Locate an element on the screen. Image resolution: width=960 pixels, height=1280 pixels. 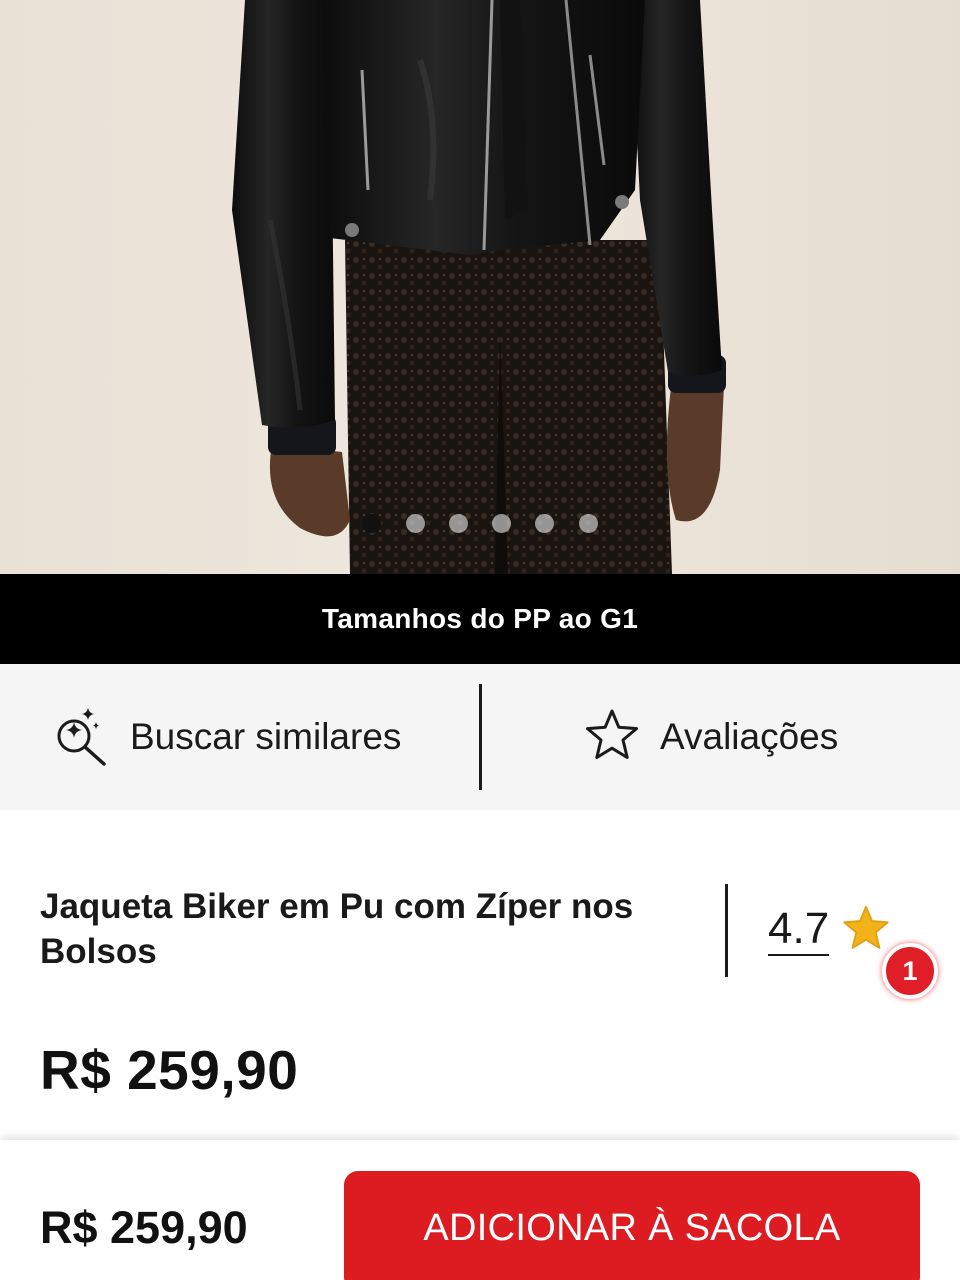
rating-value: 4.7 is located at coordinates (799, 930).